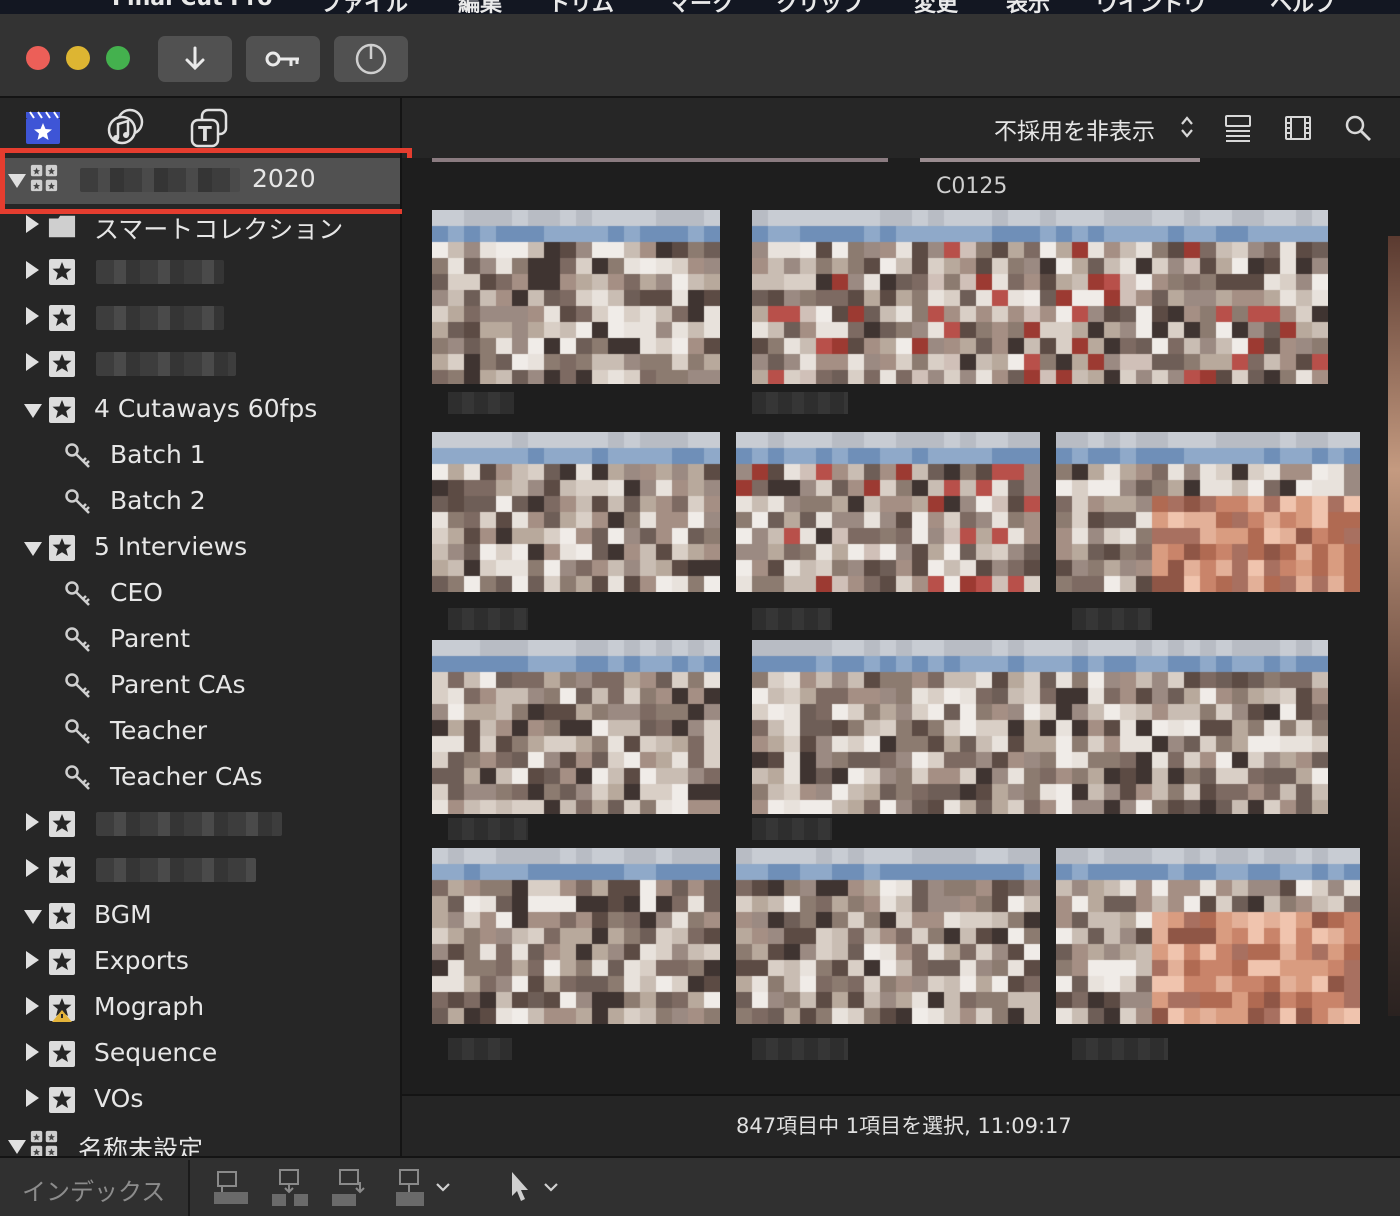  I want to click on key-icon, so click(282, 59).